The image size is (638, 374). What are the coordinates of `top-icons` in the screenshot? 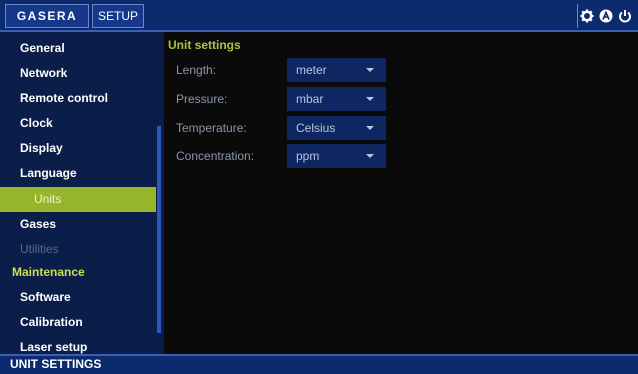 It's located at (605, 16).